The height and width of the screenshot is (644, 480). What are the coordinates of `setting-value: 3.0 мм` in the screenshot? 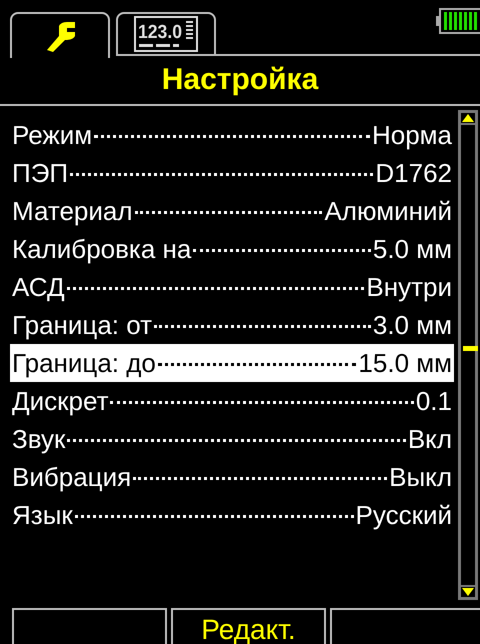 It's located at (412, 325).